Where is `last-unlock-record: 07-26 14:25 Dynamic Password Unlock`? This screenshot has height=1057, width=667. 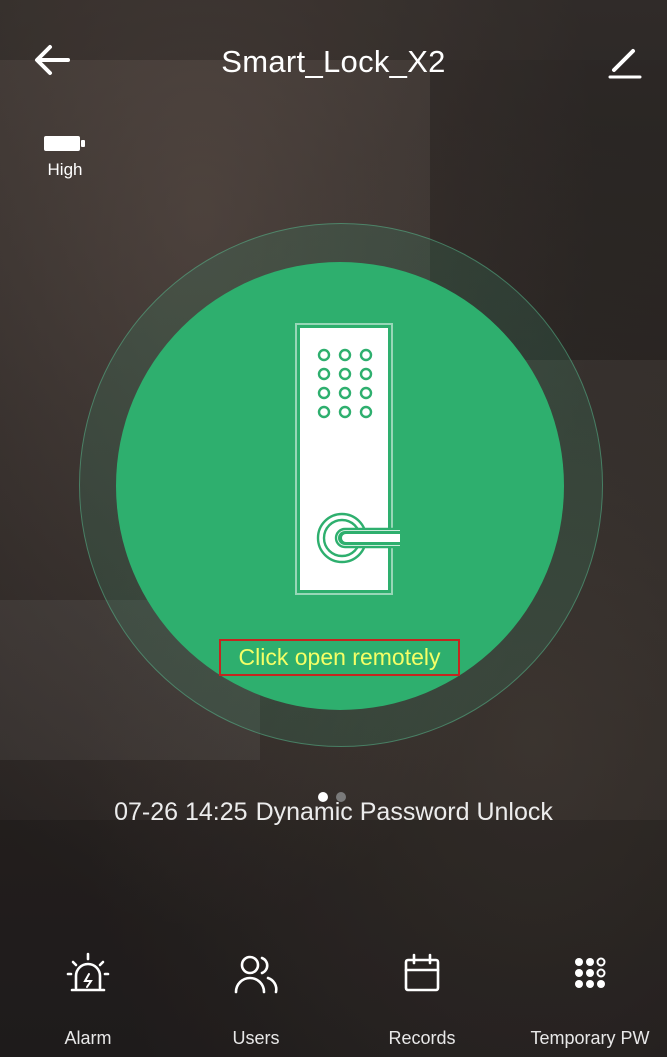 last-unlock-record: 07-26 14:25 Dynamic Password Unlock is located at coordinates (333, 812).